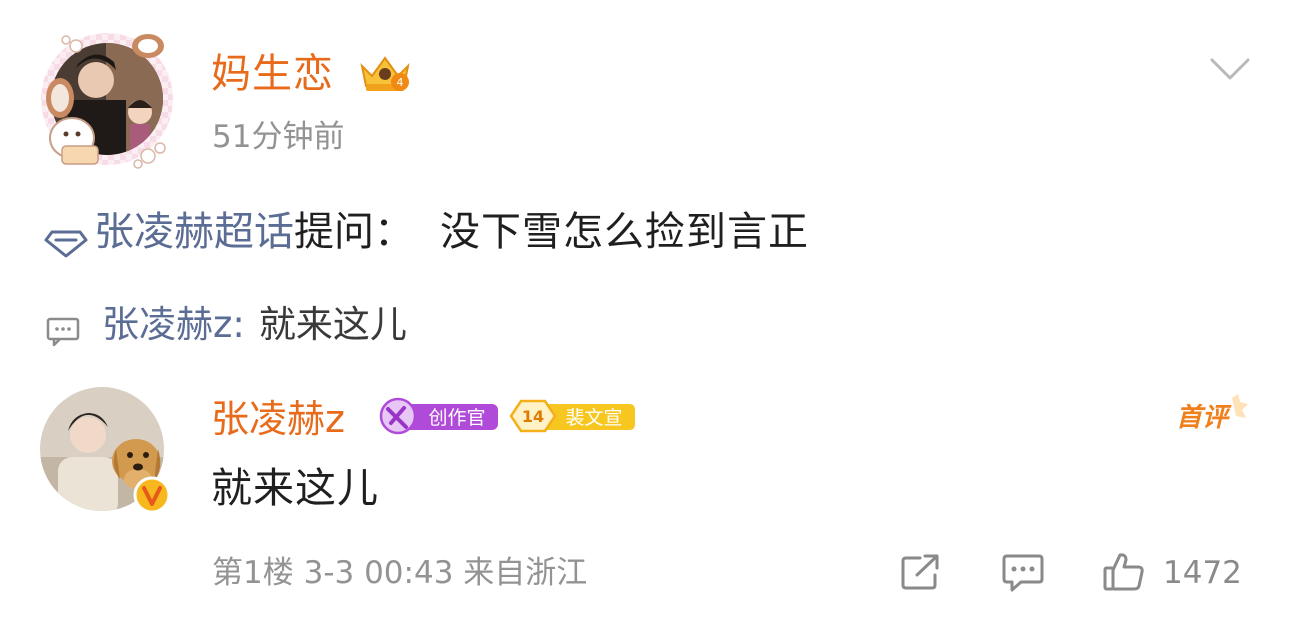 This screenshot has width=1290, height=629. What do you see at coordinates (1204, 418) in the screenshot?
I see `first-comment-label: 首评` at bounding box center [1204, 418].